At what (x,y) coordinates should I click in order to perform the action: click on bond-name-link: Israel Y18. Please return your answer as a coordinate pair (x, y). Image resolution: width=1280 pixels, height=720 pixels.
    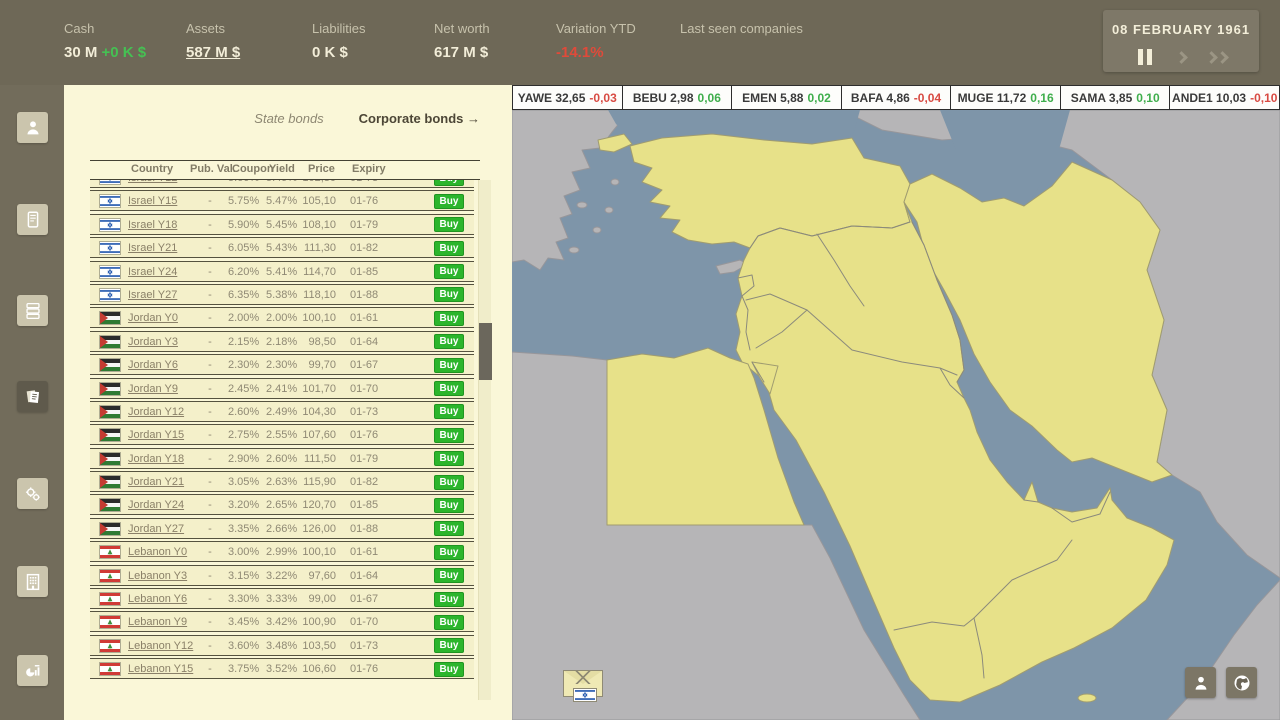
    Looking at the image, I should click on (152, 225).